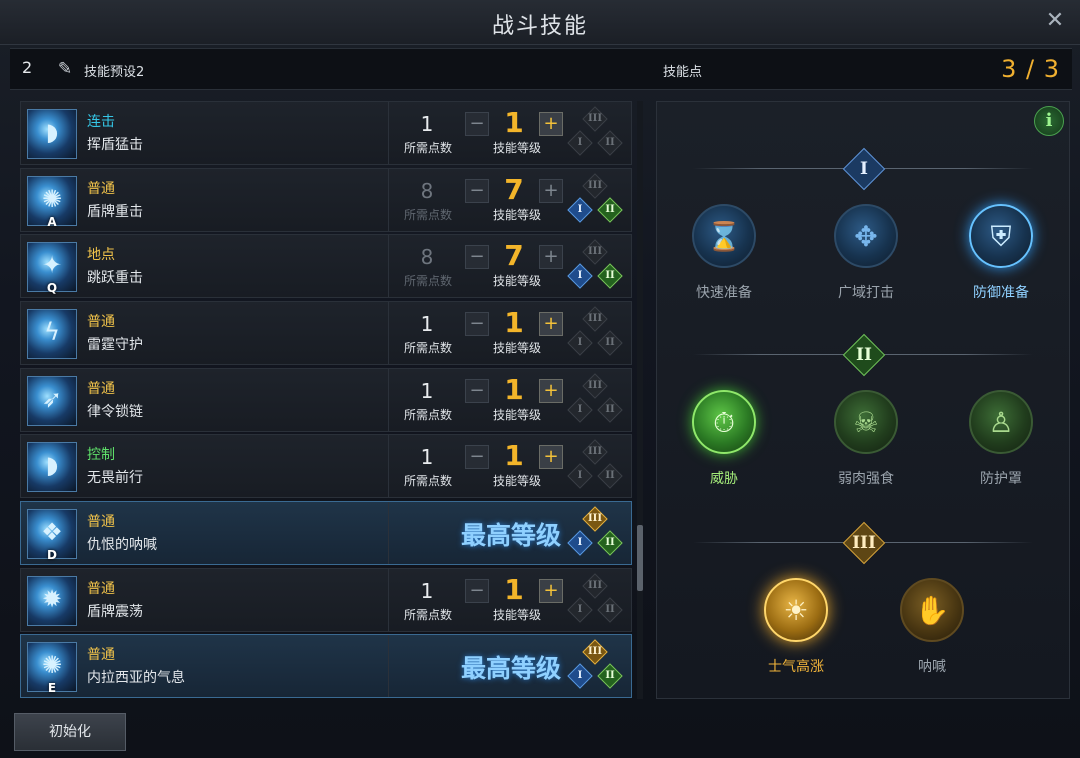  Describe the element at coordinates (864, 543) in the screenshot. I see `tier-3-marker: III` at that location.